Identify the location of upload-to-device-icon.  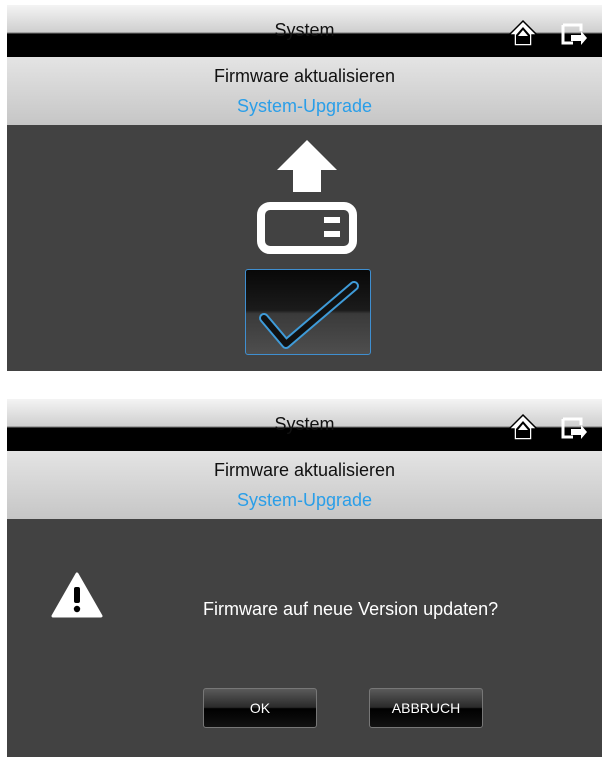
(307, 197).